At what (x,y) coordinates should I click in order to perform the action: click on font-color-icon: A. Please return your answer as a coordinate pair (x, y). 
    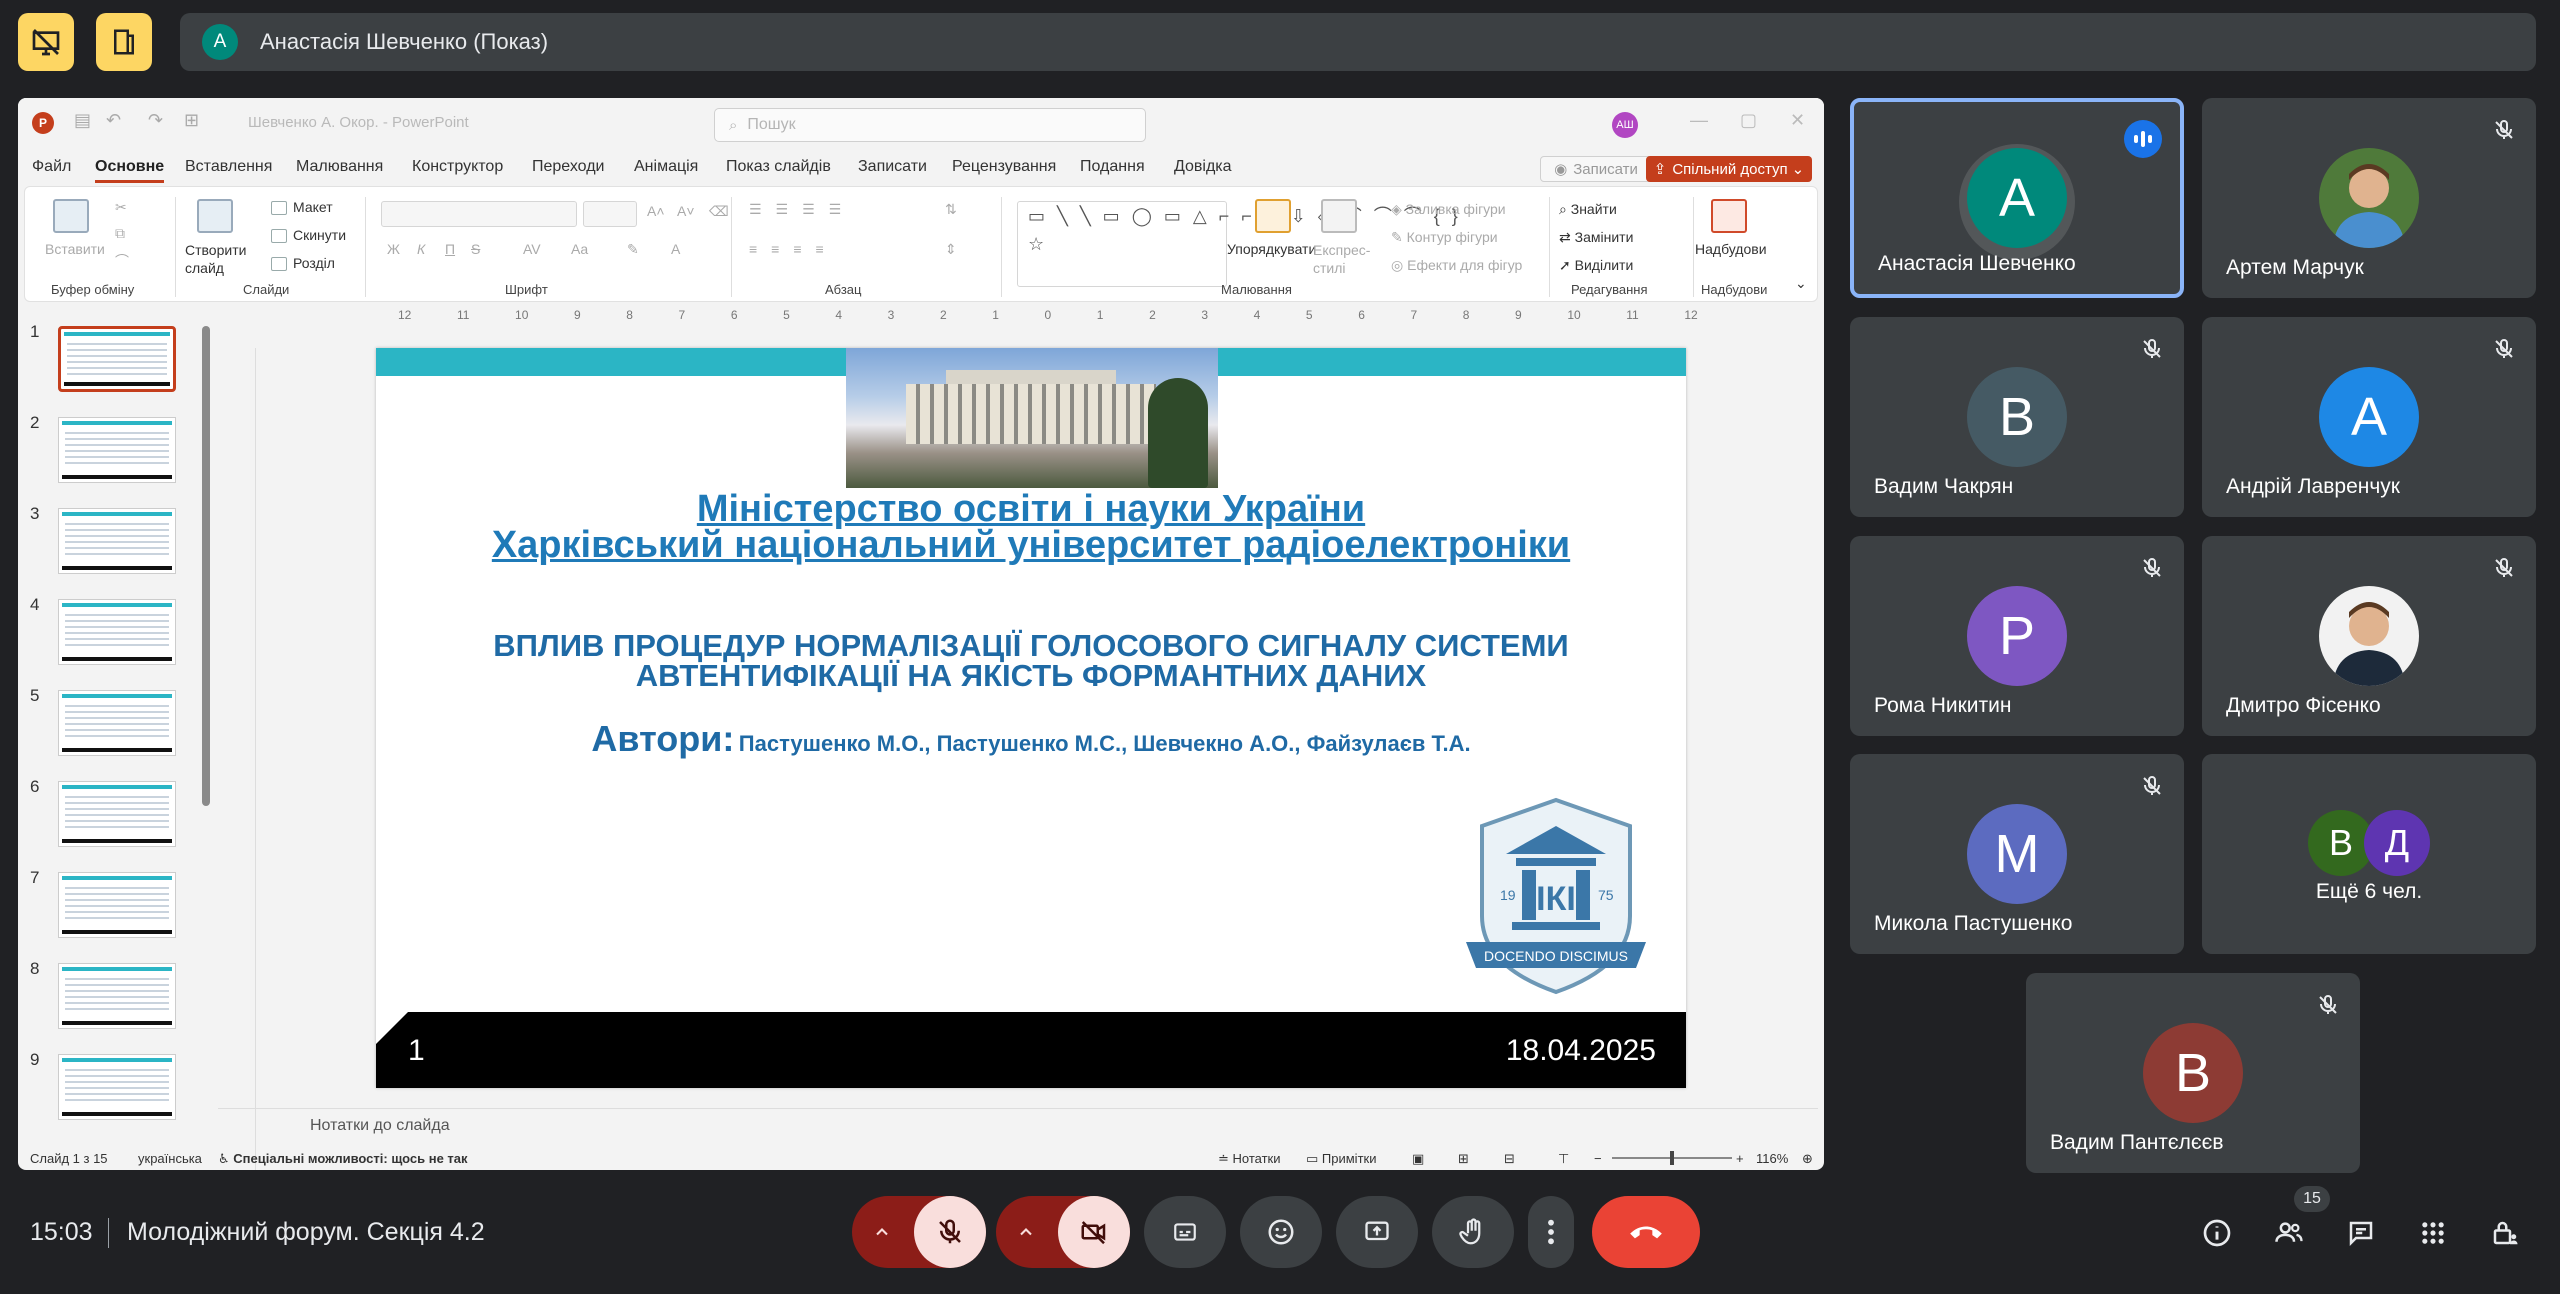
    Looking at the image, I should click on (675, 249).